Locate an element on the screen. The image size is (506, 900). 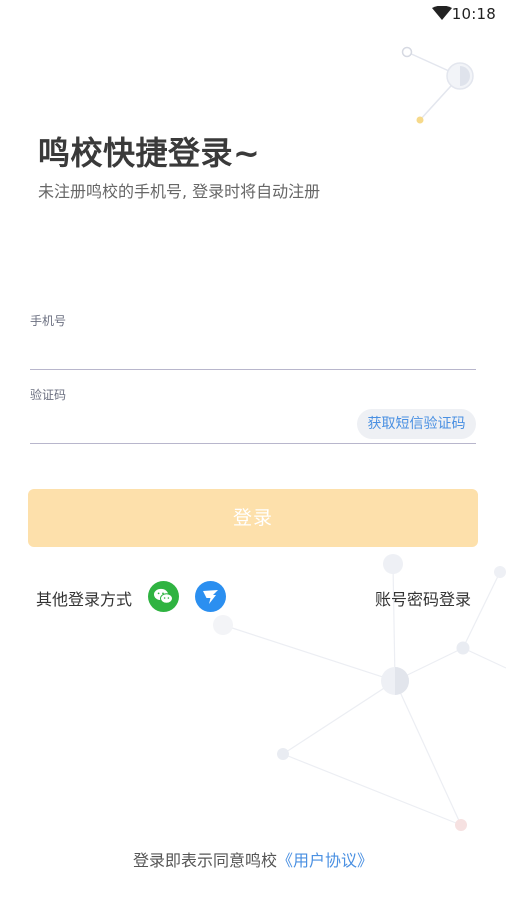
agreement-text: 登录即表示同意鸣校《用户协议》 is located at coordinates (253, 859).